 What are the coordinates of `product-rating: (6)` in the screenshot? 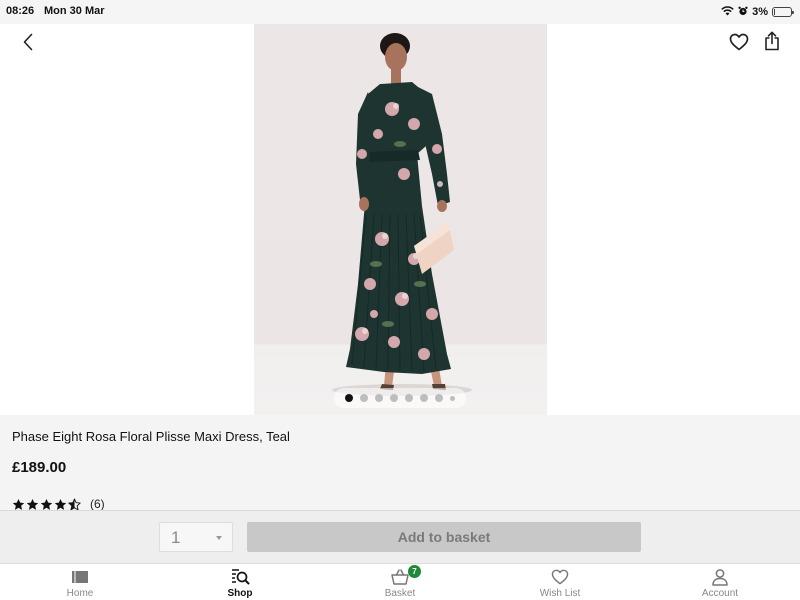 It's located at (58, 504).